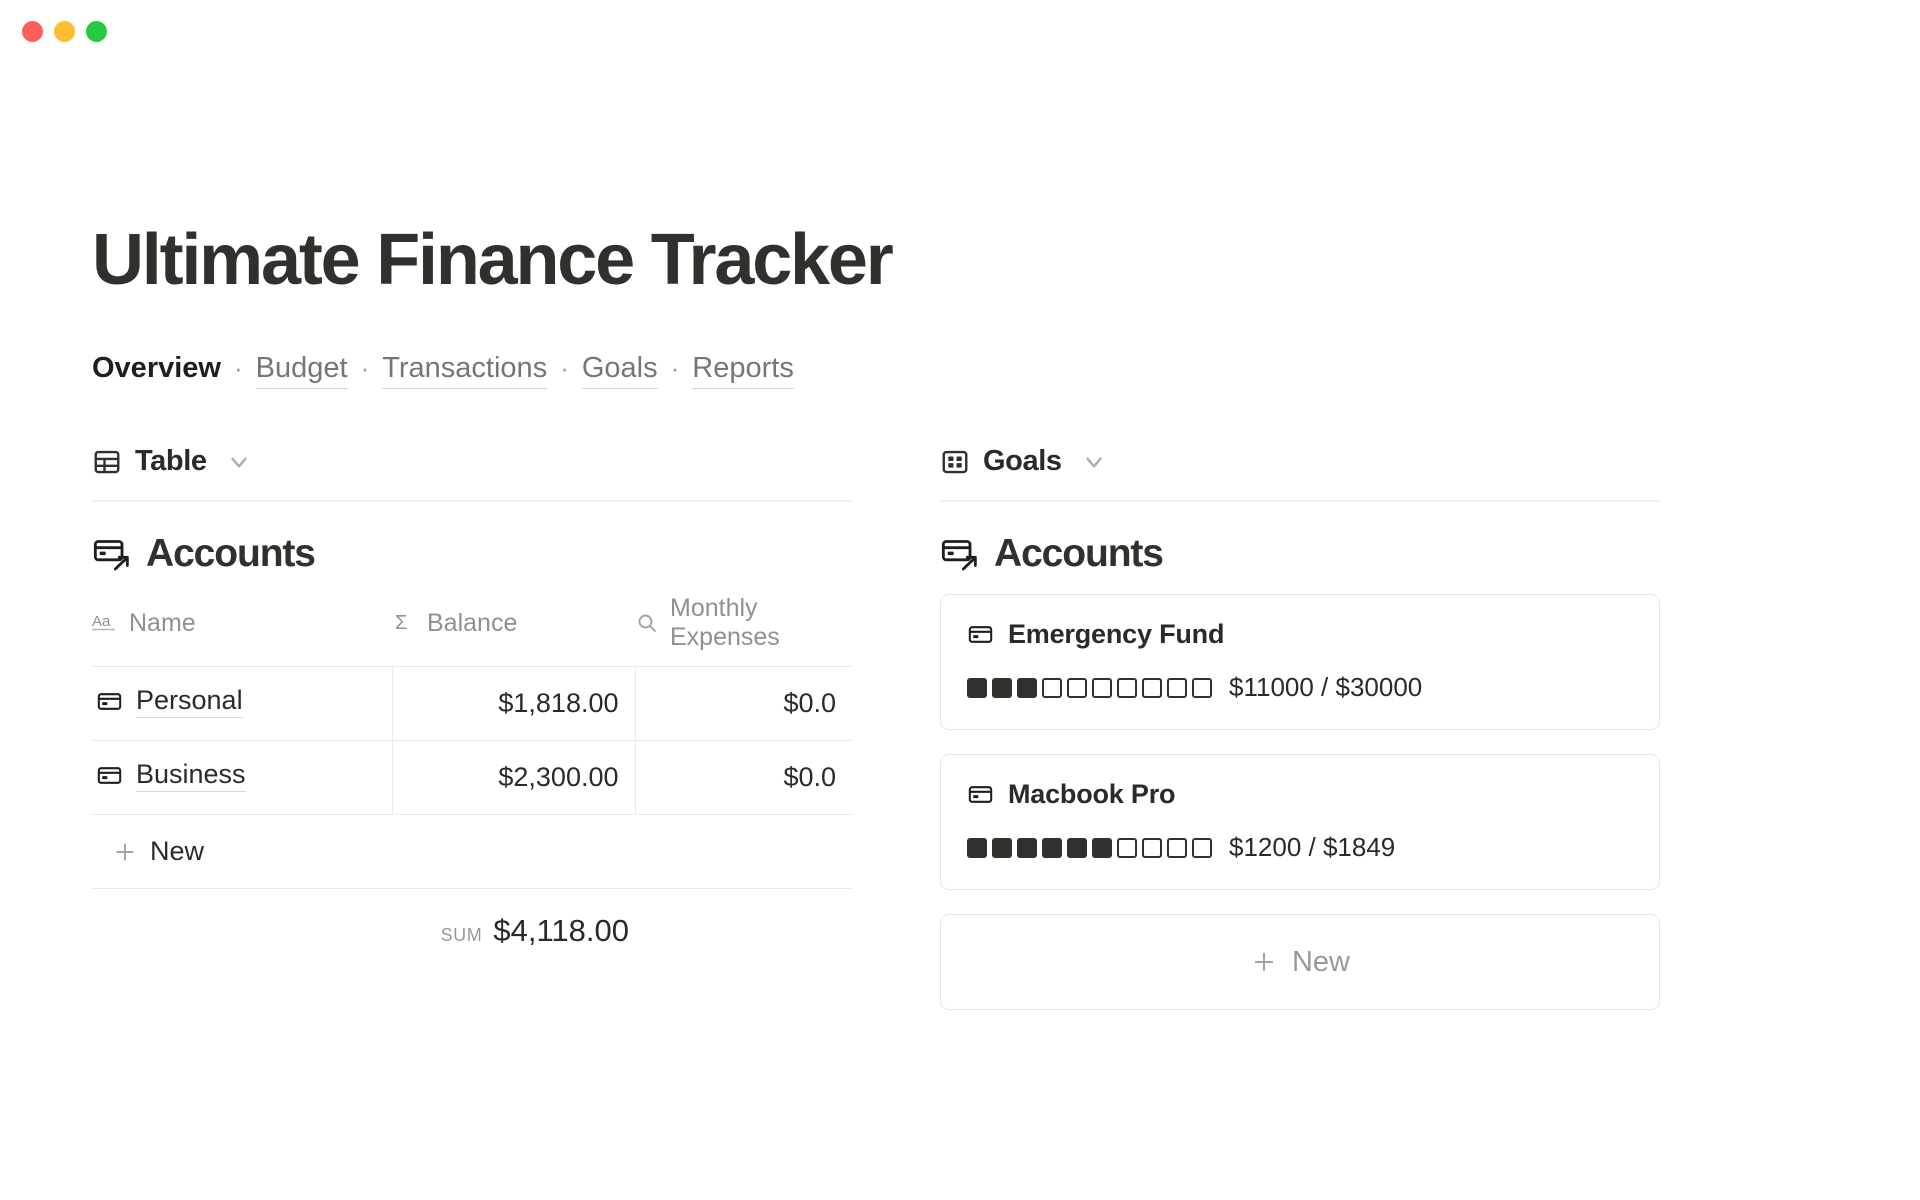 The image size is (1920, 1200). What do you see at coordinates (177, 851) in the screenshot?
I see `add-new-row-label: New` at bounding box center [177, 851].